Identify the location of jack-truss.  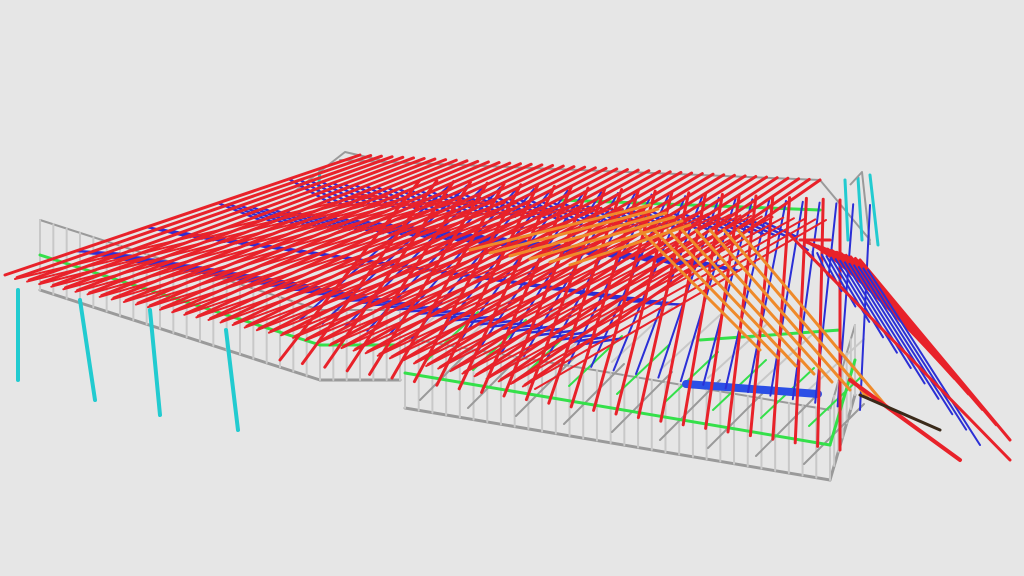
(935, 350).